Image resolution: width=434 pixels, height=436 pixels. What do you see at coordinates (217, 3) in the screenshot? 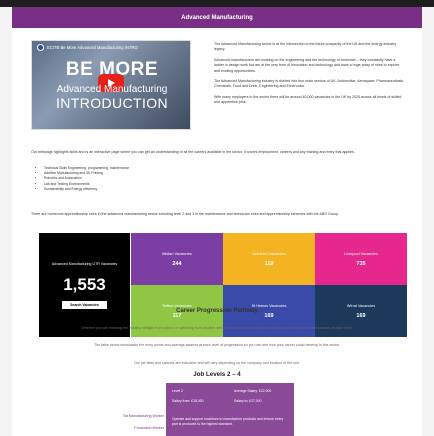
I see `top-bar` at bounding box center [217, 3].